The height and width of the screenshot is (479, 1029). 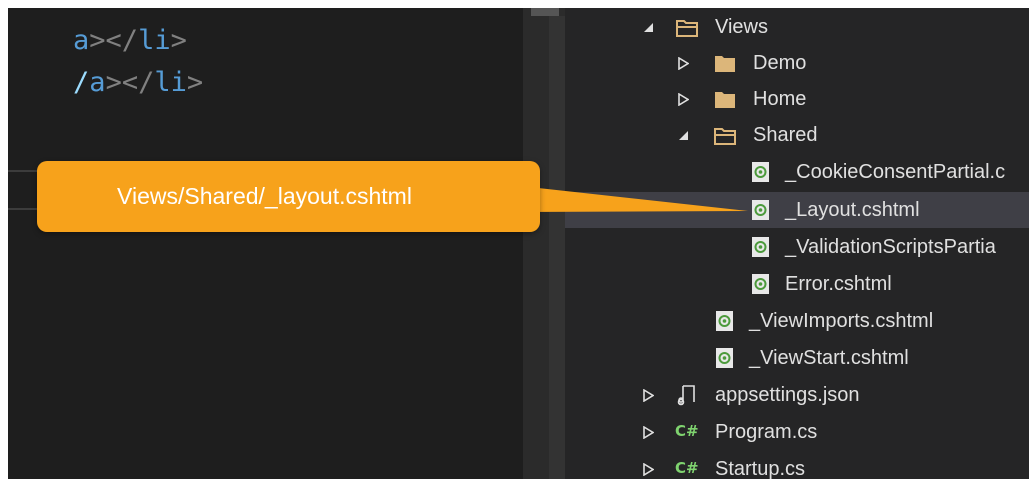 I want to click on callout-annotation: Views/Shared/_layout.cshtml, so click(x=288, y=196).